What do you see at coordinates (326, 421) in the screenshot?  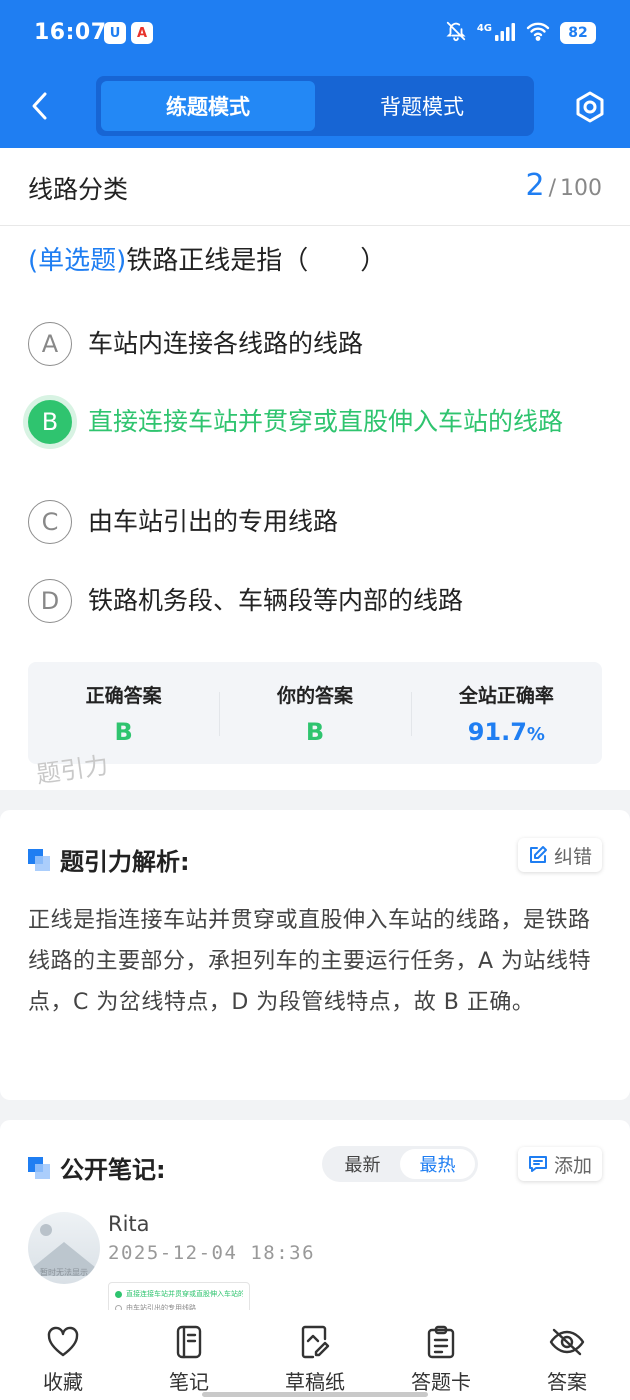 I see `option-b-text: 直接连接车站并贯穿或直股伸入车站的线路` at bounding box center [326, 421].